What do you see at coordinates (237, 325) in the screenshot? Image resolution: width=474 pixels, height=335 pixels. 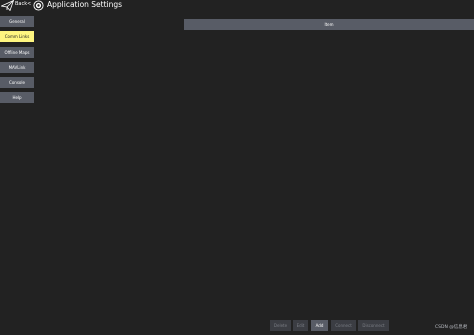 I see `action-bar: Delete Edit Add Connect Disconnect` at bounding box center [237, 325].